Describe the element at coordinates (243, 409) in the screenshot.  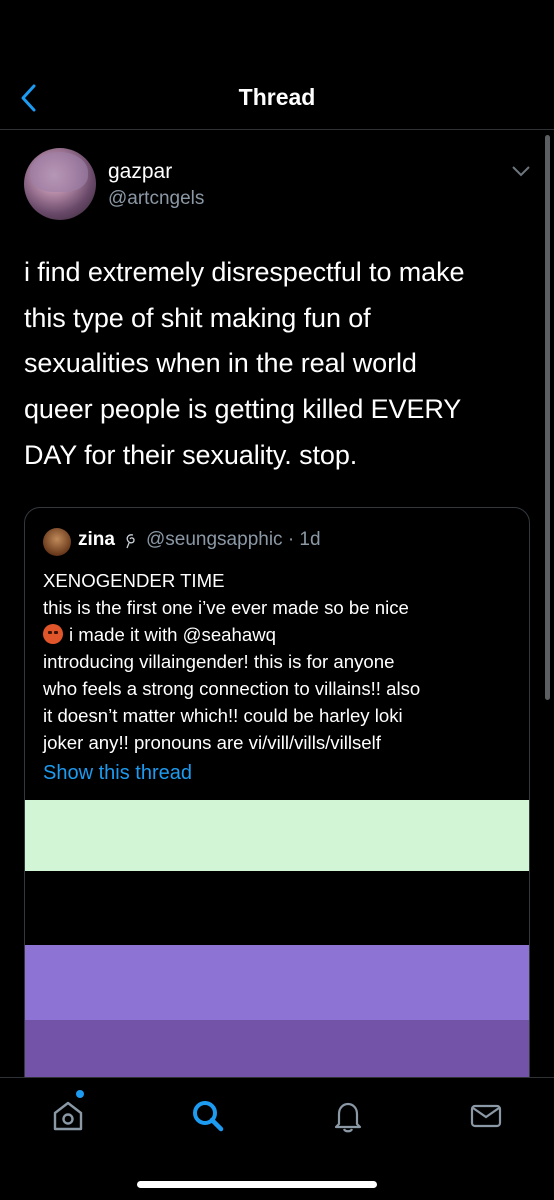
I see `tweet-line: queer people is getting killed EVERY` at that location.